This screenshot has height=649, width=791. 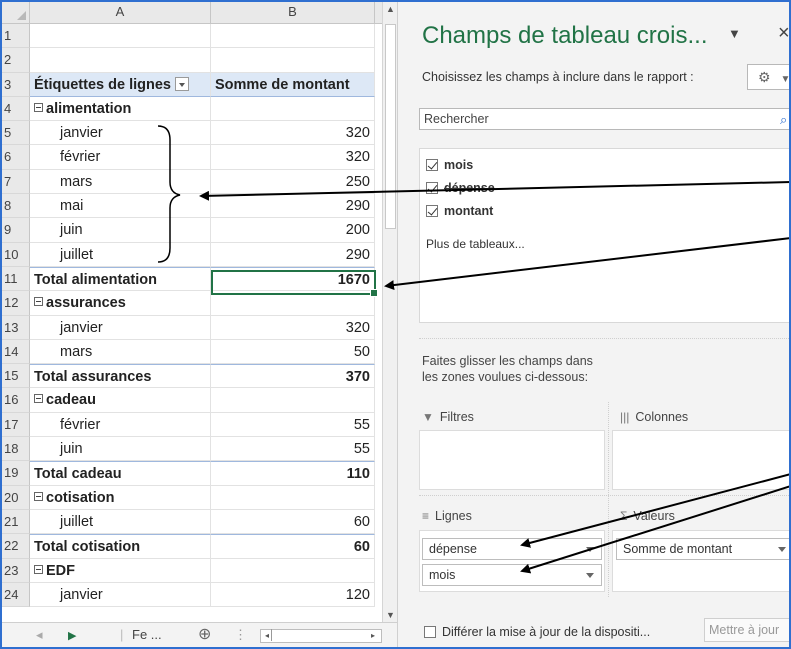 I want to click on column-header-b: B, so click(x=293, y=13).